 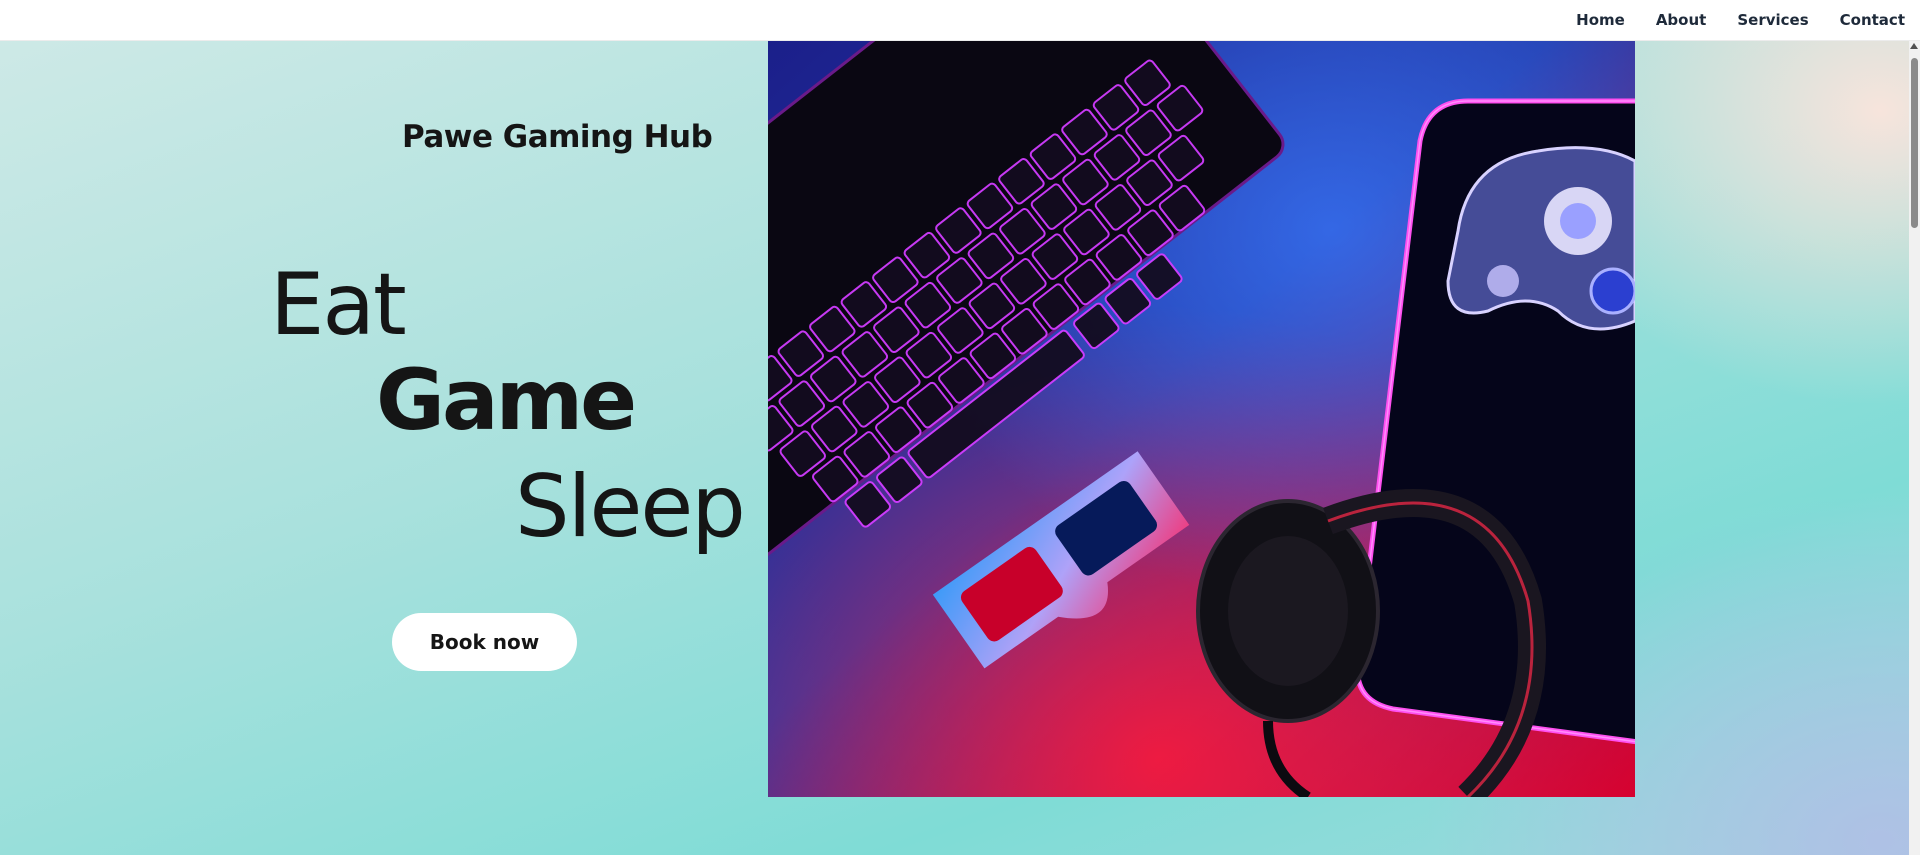 What do you see at coordinates (484, 642) in the screenshot?
I see `book-now-button: Book now` at bounding box center [484, 642].